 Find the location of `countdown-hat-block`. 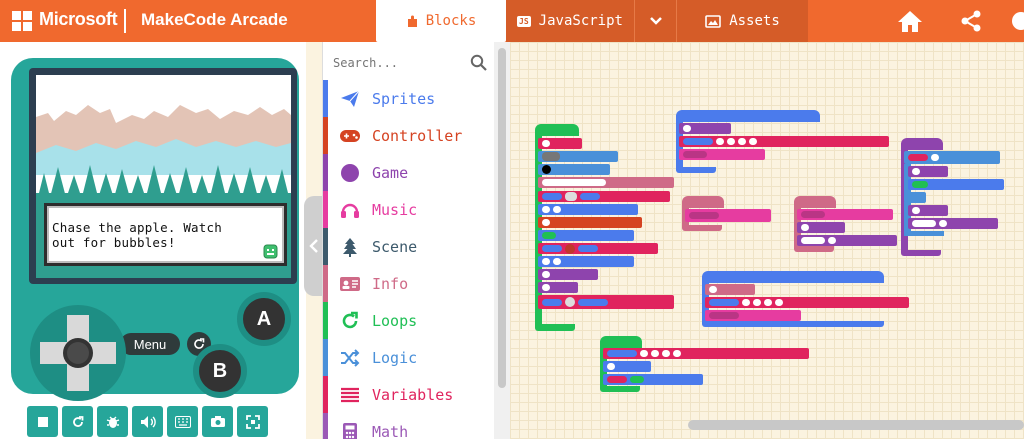

countdown-hat-block is located at coordinates (922, 144).